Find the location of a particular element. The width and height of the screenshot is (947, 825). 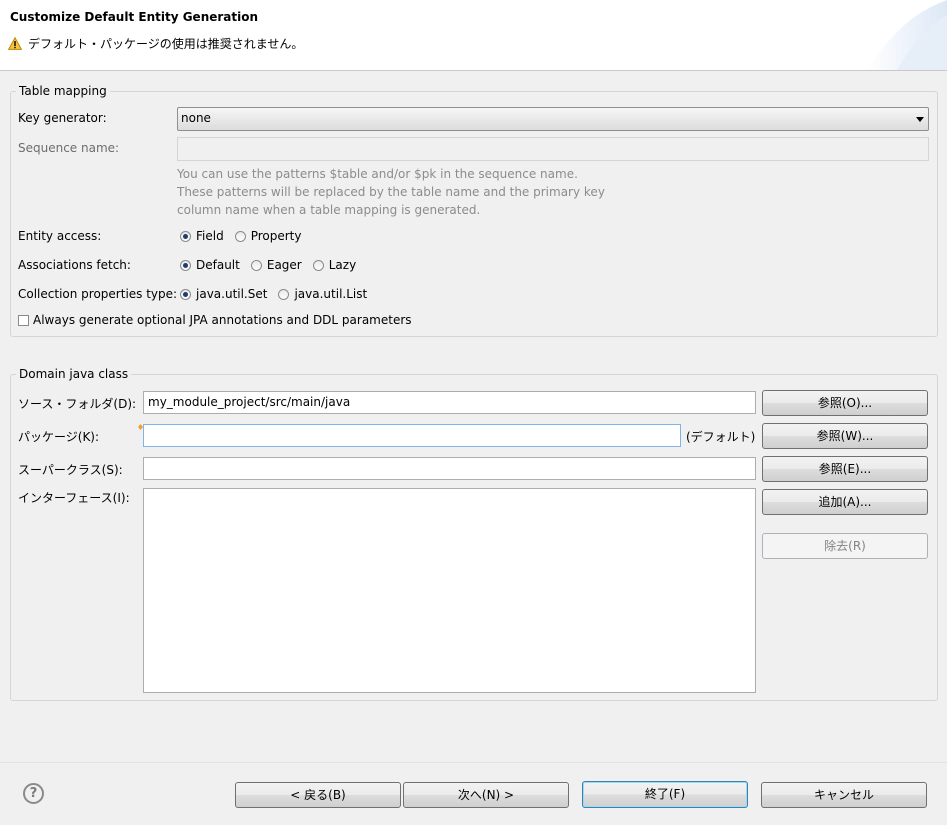

collection-list-radio: java.util.List is located at coordinates (322, 294).